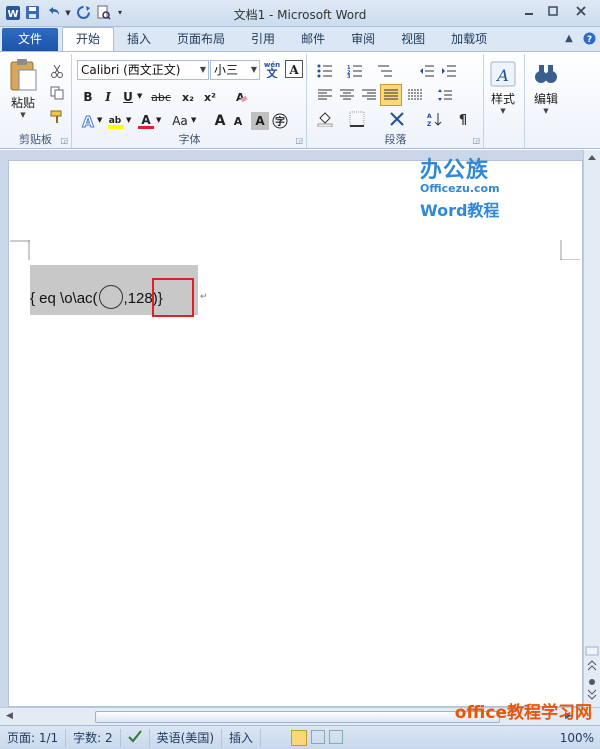 This screenshot has width=600, height=749. I want to click on help-icon: ?, so click(589, 38).